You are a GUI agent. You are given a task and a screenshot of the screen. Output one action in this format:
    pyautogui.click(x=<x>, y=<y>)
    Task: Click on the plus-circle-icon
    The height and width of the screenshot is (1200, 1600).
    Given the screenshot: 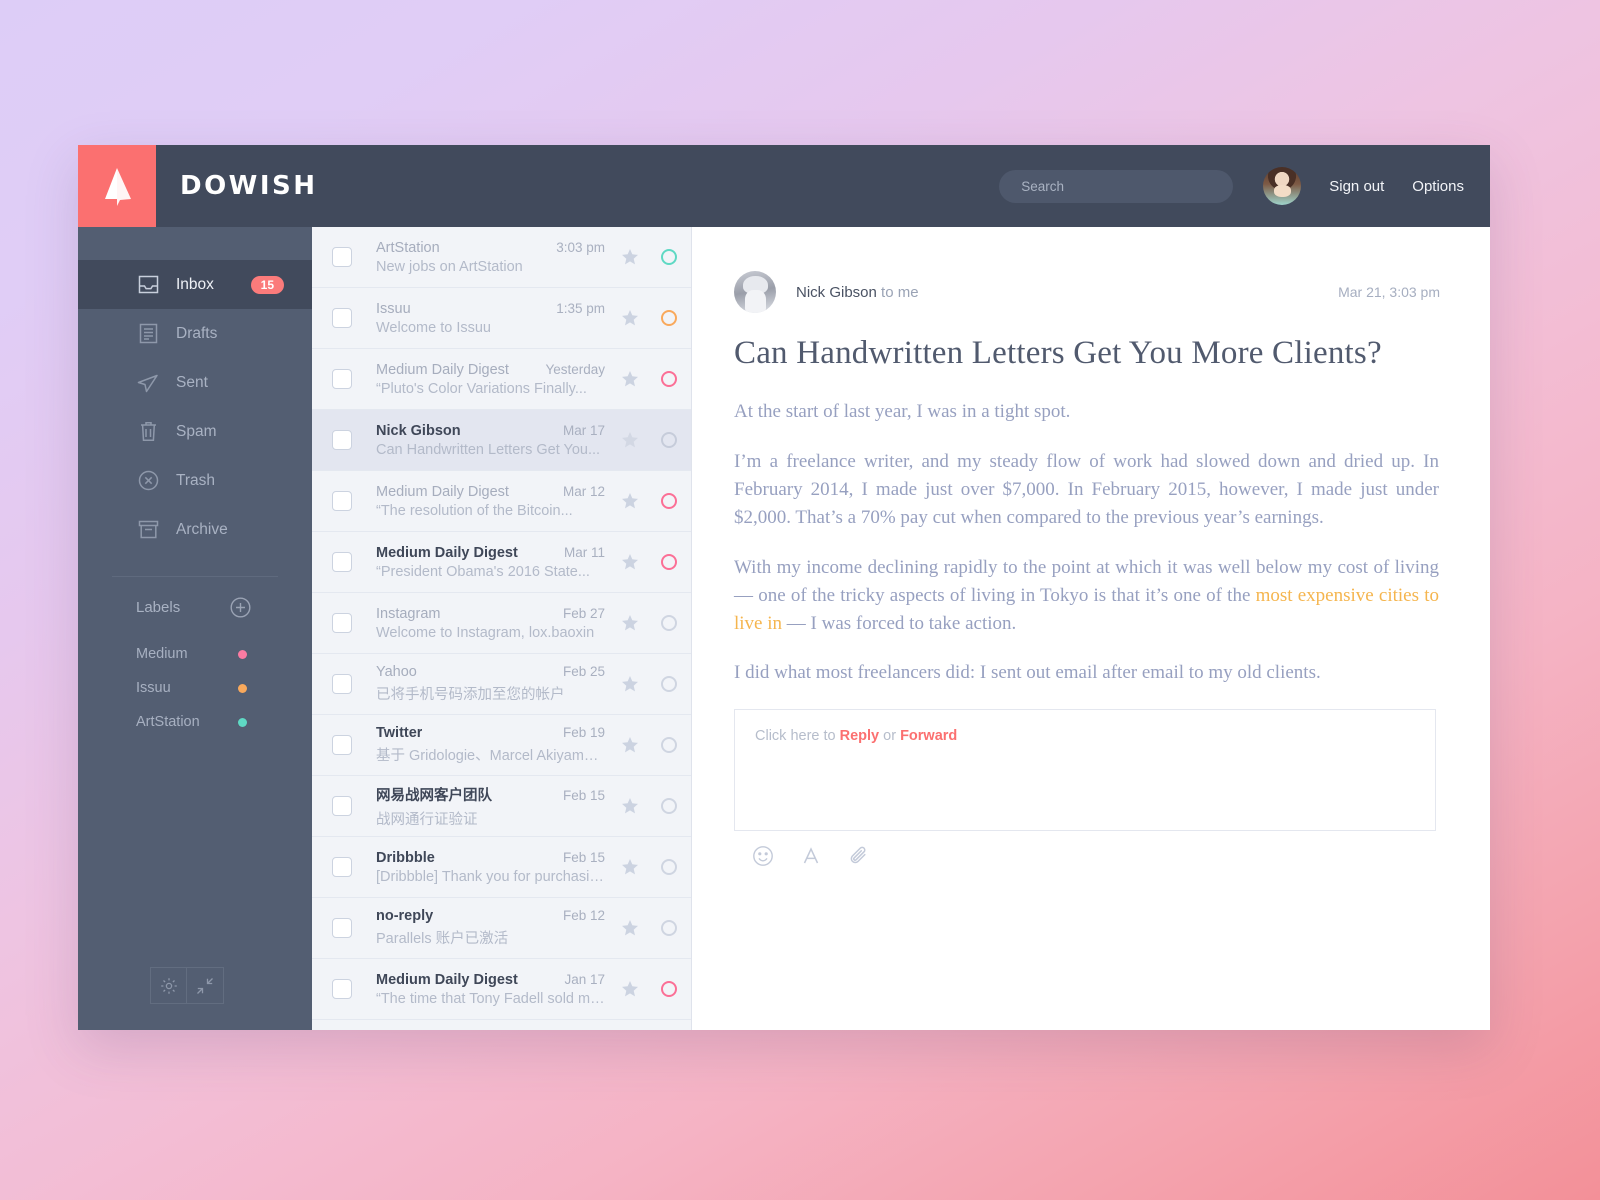 What is the action you would take?
    pyautogui.click(x=240, y=607)
    